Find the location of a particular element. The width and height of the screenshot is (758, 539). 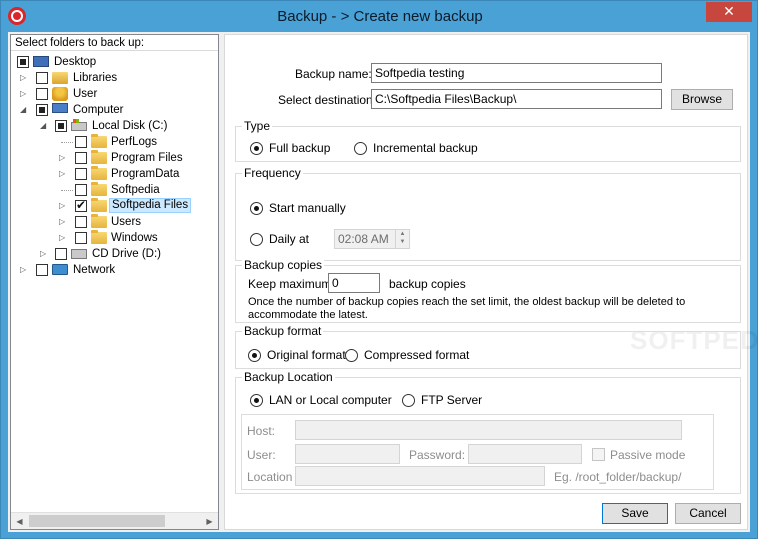

tree-item-label: Local Disk (C:) is located at coordinates (130, 126).